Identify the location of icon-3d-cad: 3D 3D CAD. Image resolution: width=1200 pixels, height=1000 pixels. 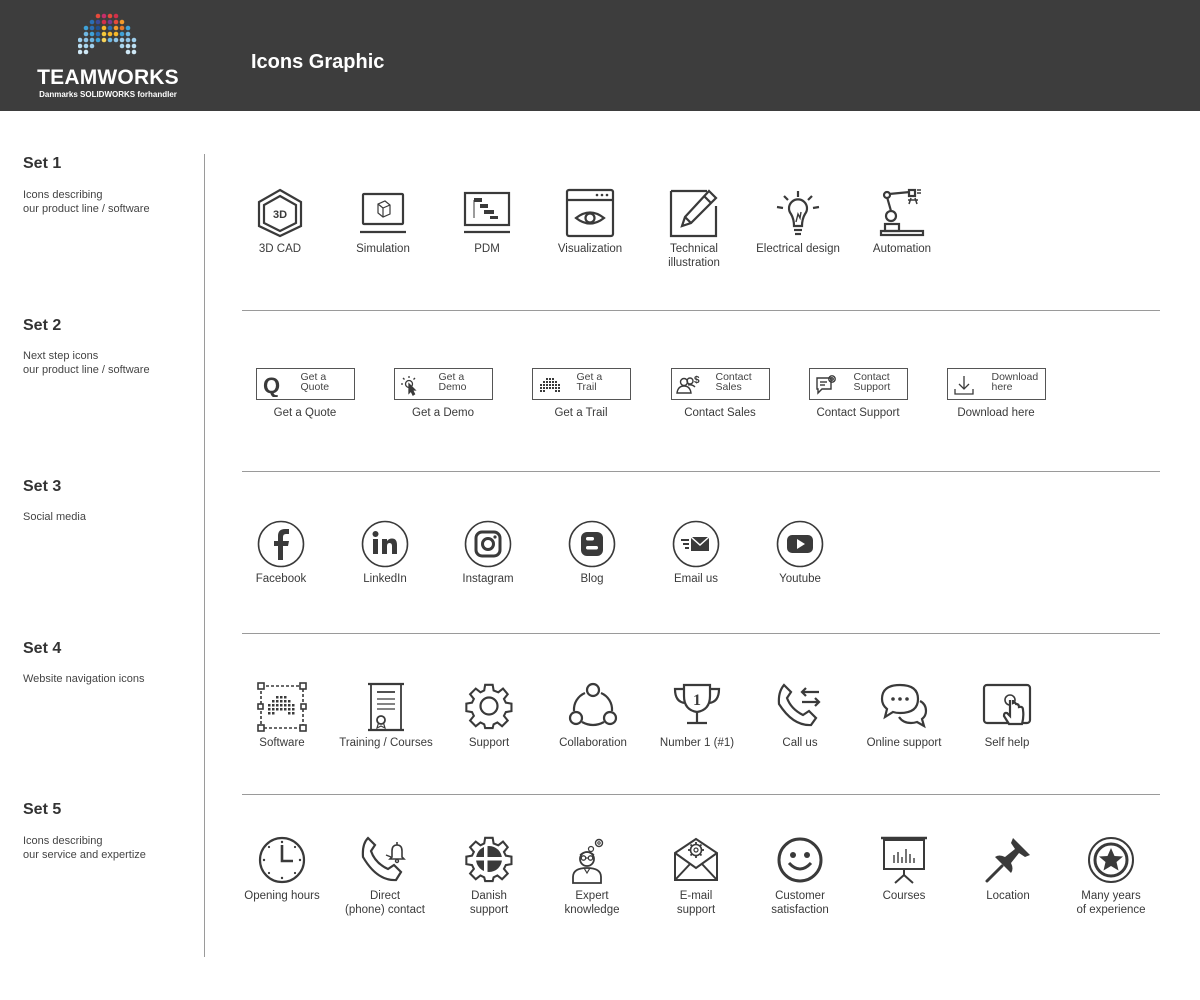
(280, 222).